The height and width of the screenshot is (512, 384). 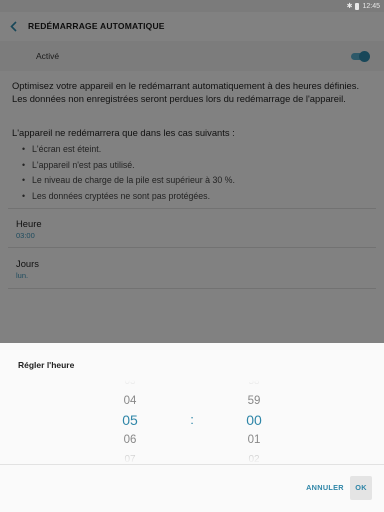 I want to click on status-time: 12:45, so click(x=371, y=6).